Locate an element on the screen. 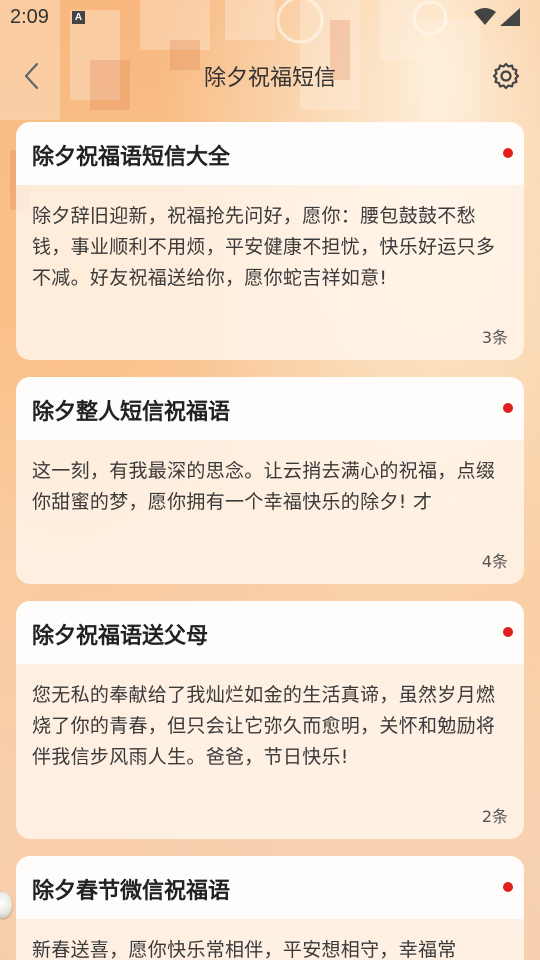 This screenshot has width=540, height=960. card-count: 3条 is located at coordinates (494, 337).